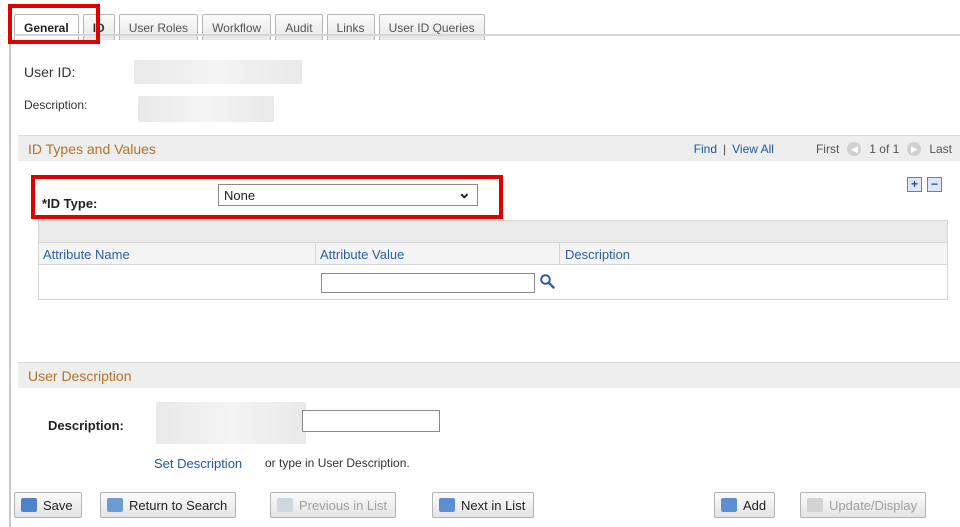  What do you see at coordinates (54, 24) in the screenshot?
I see `general-tab-highlight` at bounding box center [54, 24].